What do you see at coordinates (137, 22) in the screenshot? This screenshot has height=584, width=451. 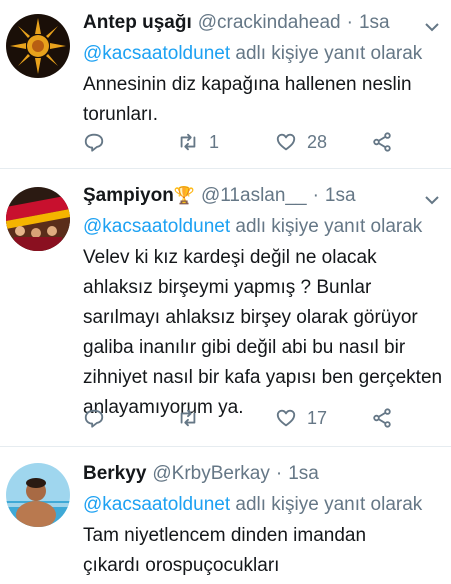 I see `display-name: Antep uşağı` at bounding box center [137, 22].